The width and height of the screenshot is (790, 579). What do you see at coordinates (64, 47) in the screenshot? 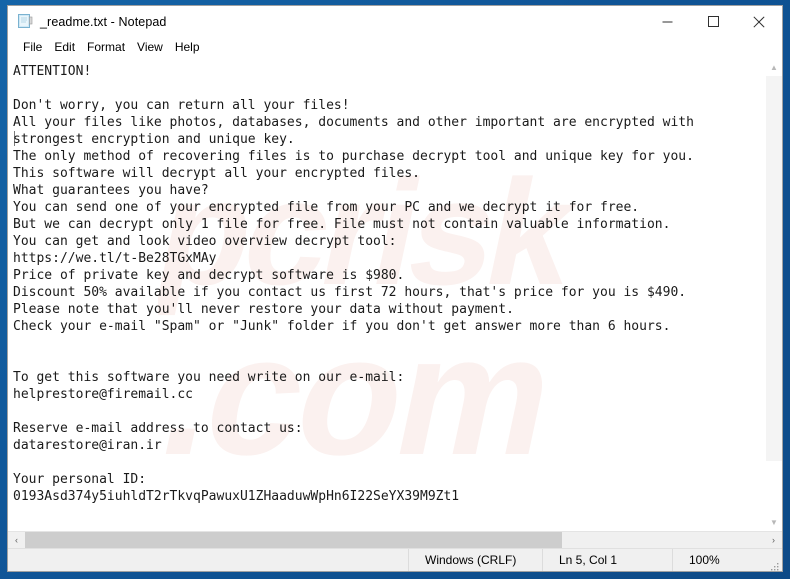
I see `menu-item-edit: Edit` at bounding box center [64, 47].